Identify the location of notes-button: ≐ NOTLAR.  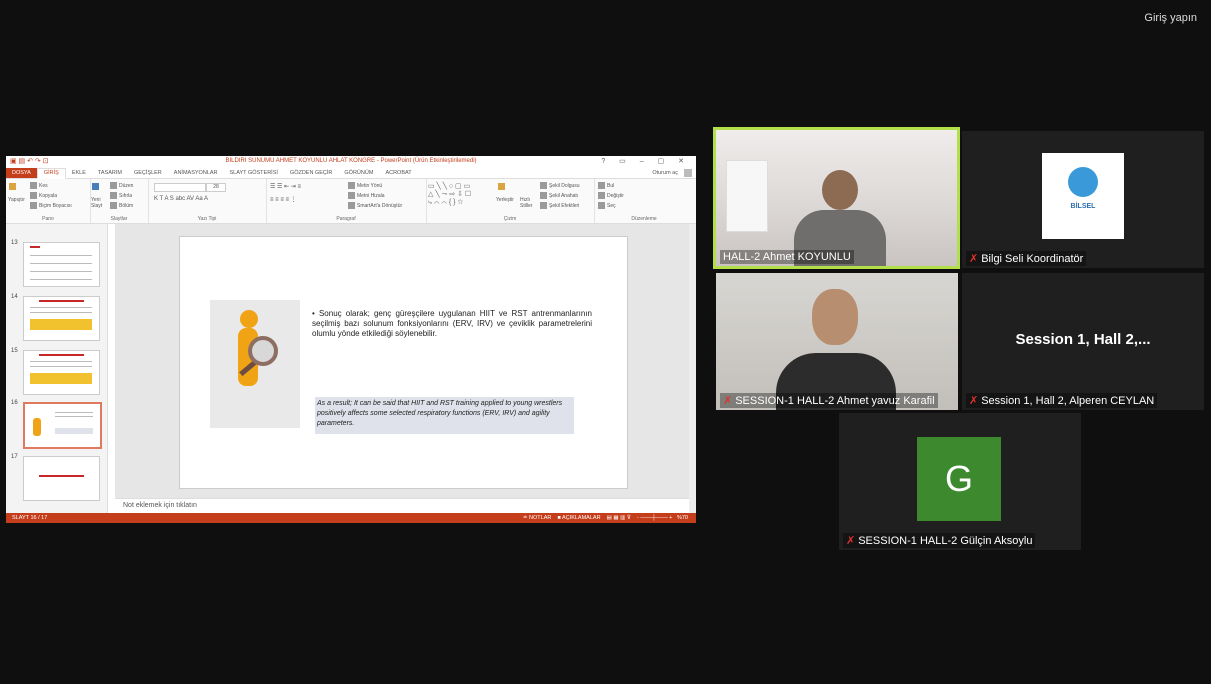
(537, 518).